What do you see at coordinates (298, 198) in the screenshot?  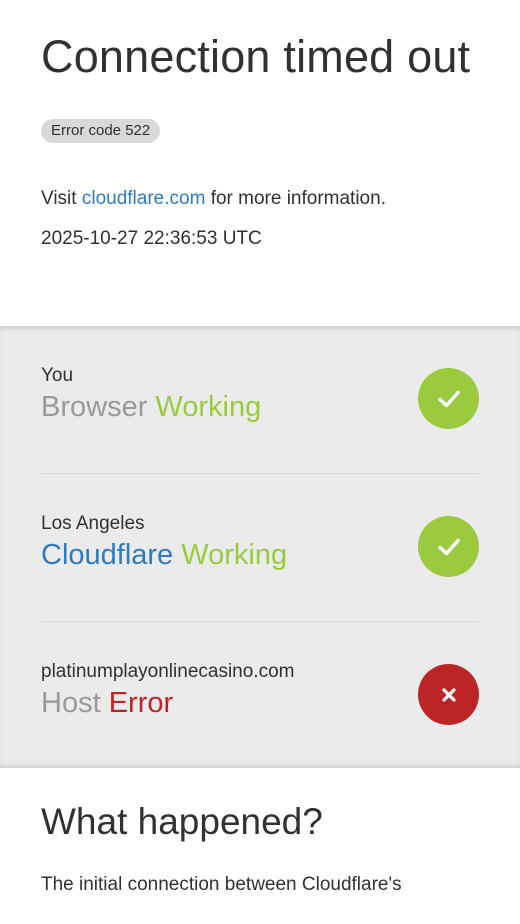 I see `visit-suffix: for more information.` at bounding box center [298, 198].